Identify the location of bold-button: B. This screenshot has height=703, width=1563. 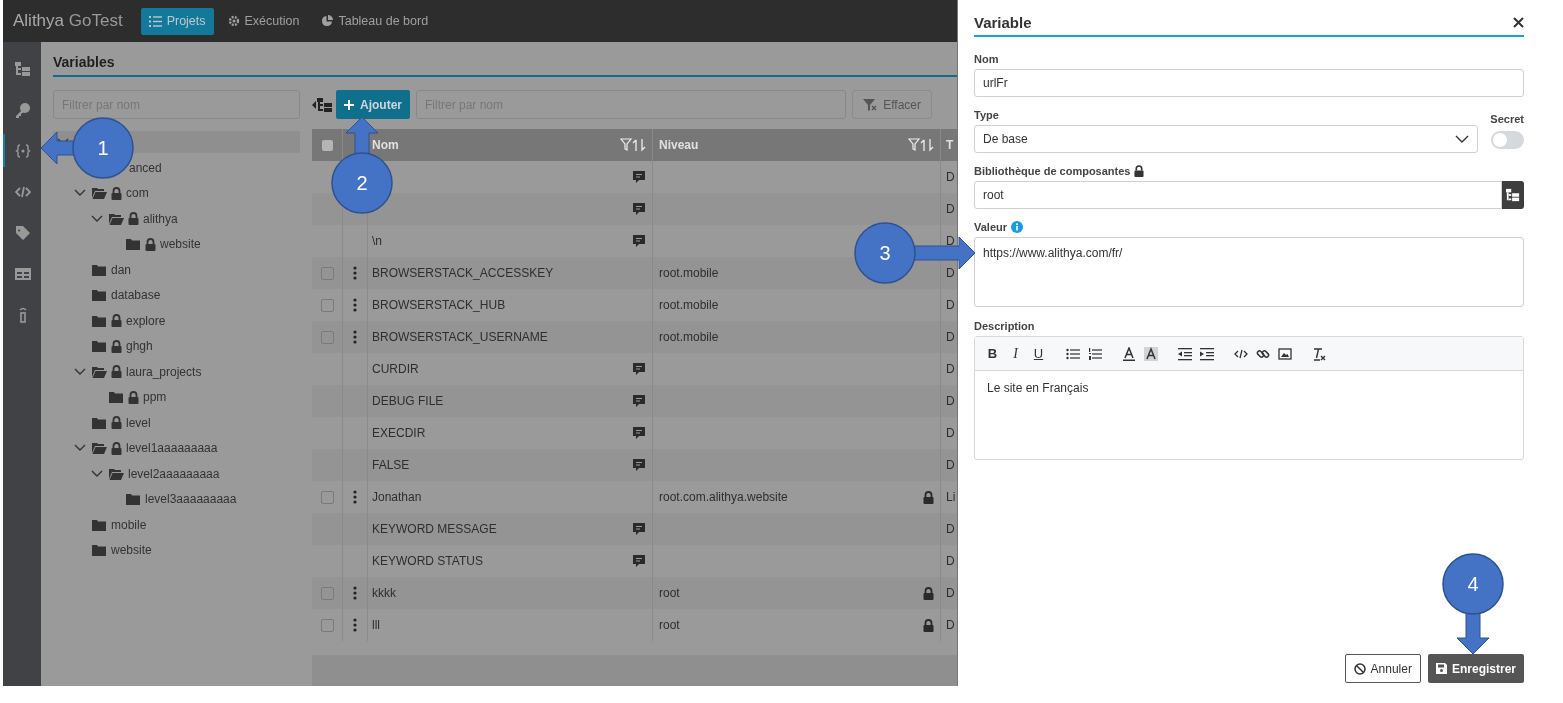
(992, 353).